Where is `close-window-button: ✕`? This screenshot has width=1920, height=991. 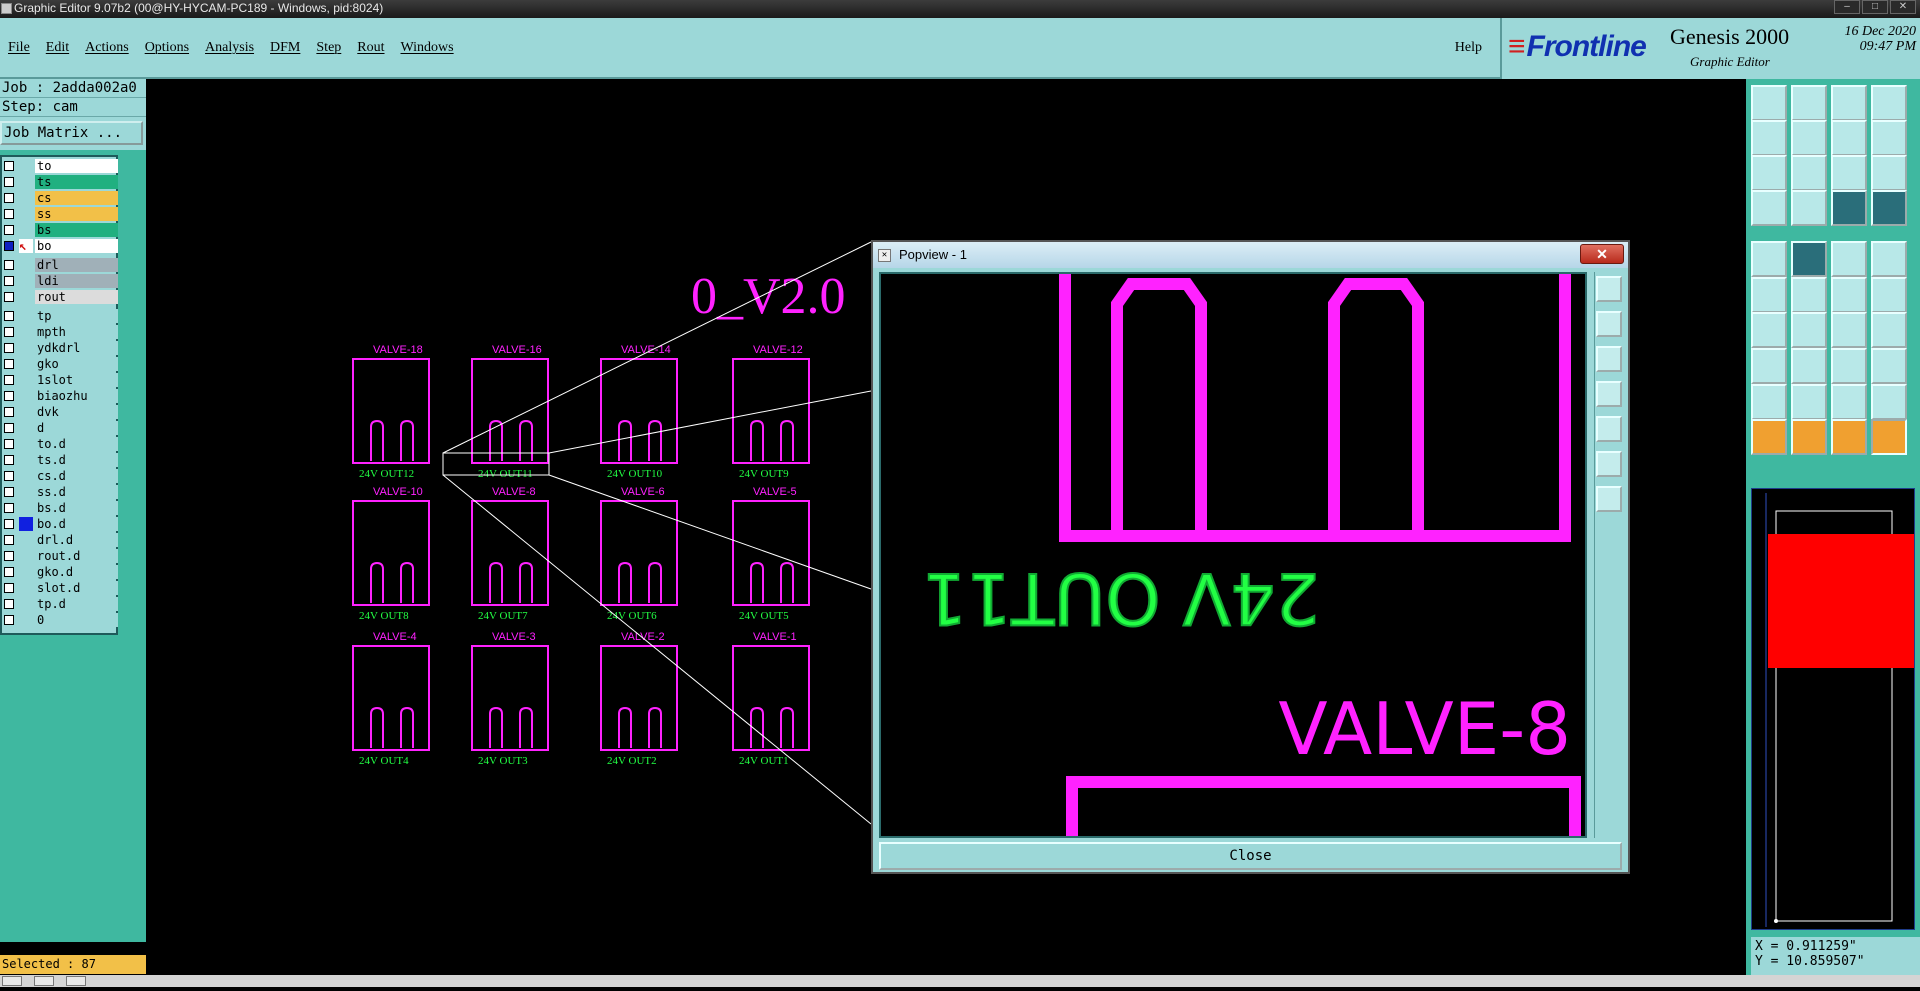 close-window-button: ✕ is located at coordinates (1903, 7).